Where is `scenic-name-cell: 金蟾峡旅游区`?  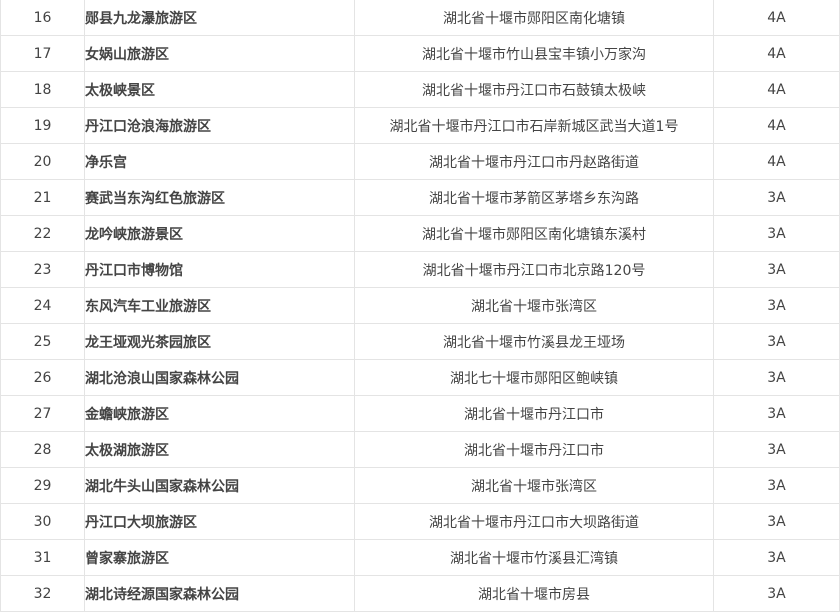 scenic-name-cell: 金蟾峡旅游区 is located at coordinates (219, 413).